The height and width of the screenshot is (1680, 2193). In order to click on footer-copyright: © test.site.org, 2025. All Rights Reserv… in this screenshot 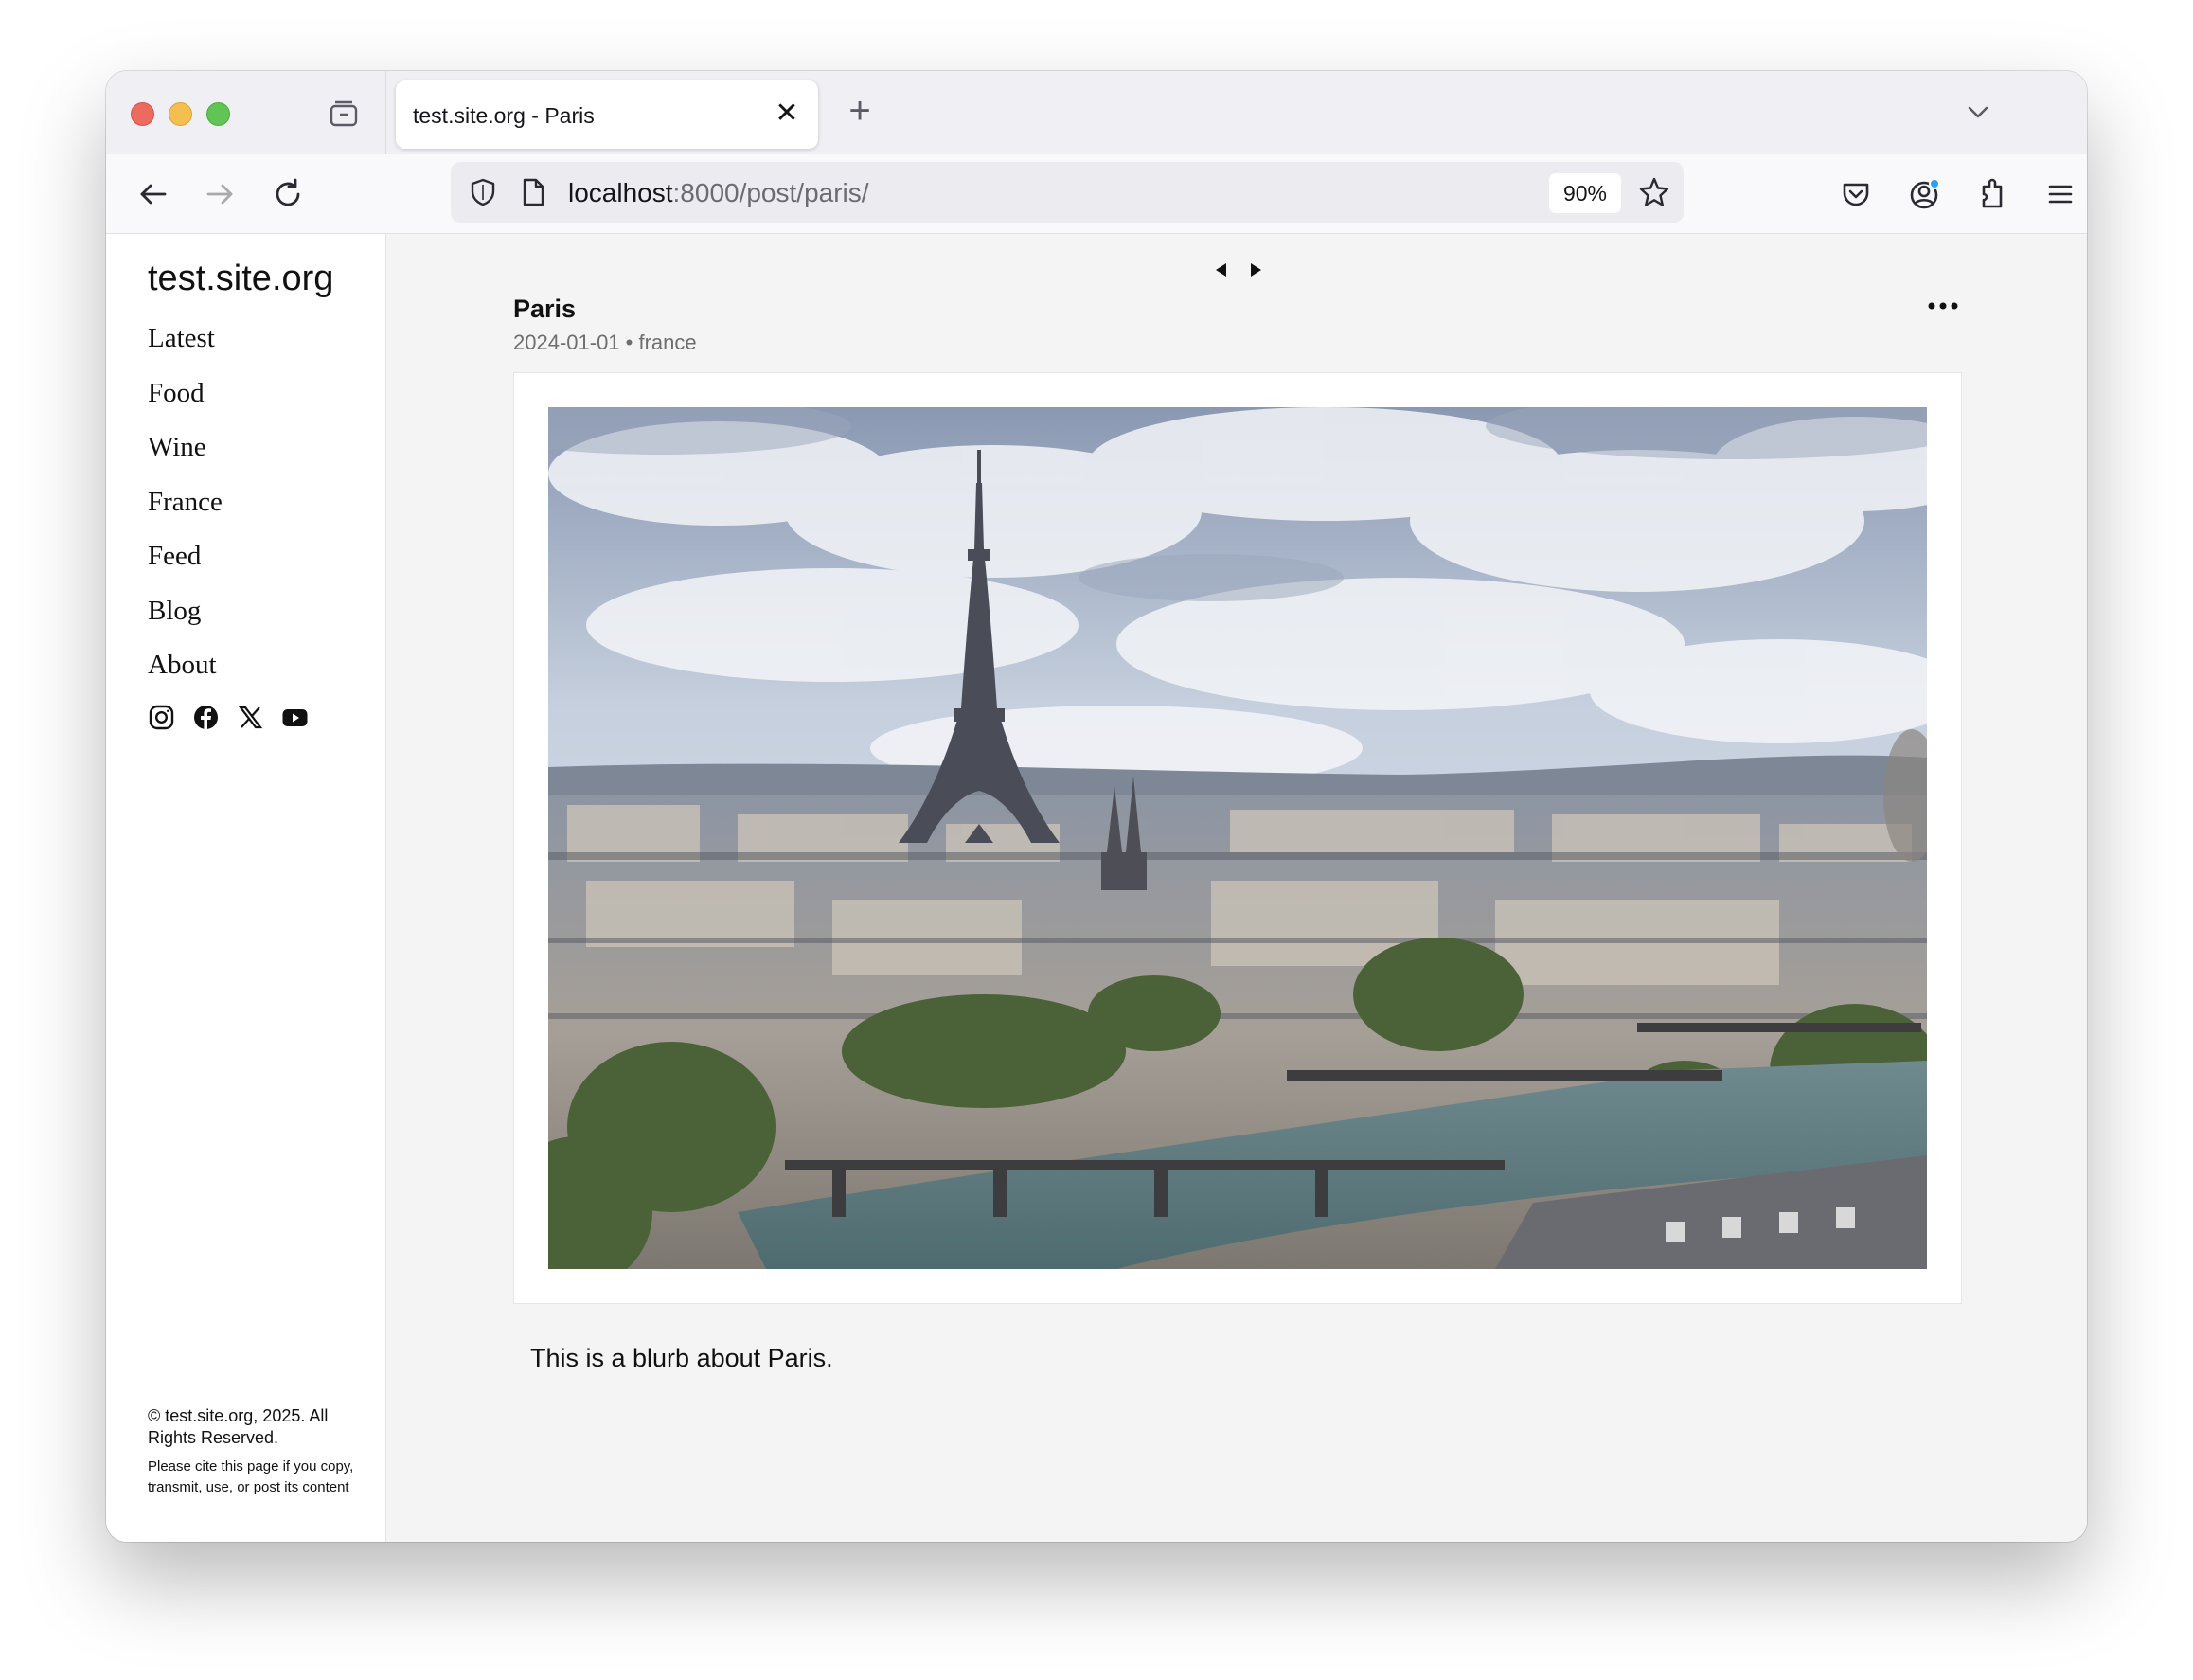, I will do `click(238, 1426)`.